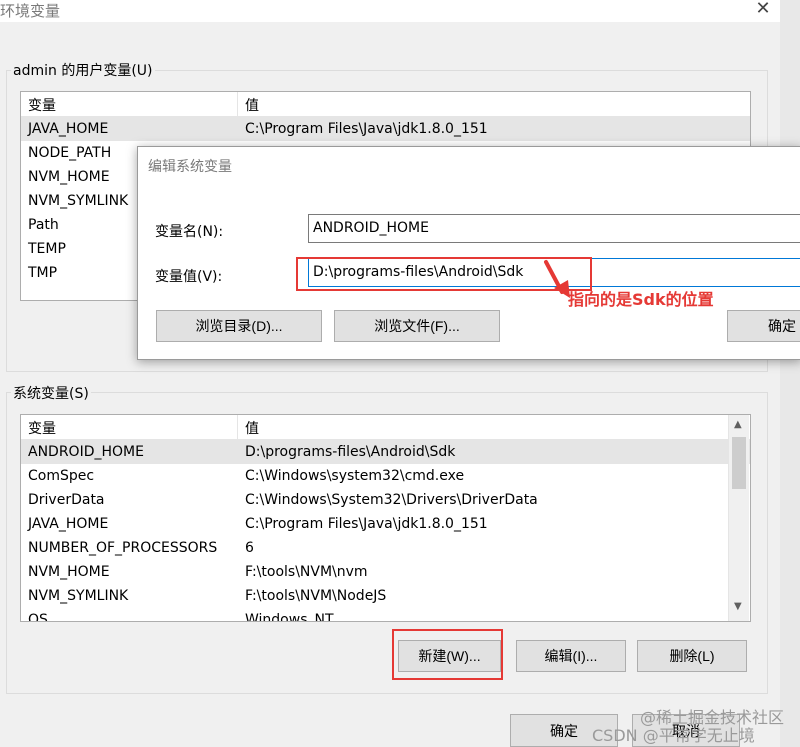 The height and width of the screenshot is (747, 800). Describe the element at coordinates (385, 427) in the screenshot. I see `system-vars-header: 变量 值` at that location.